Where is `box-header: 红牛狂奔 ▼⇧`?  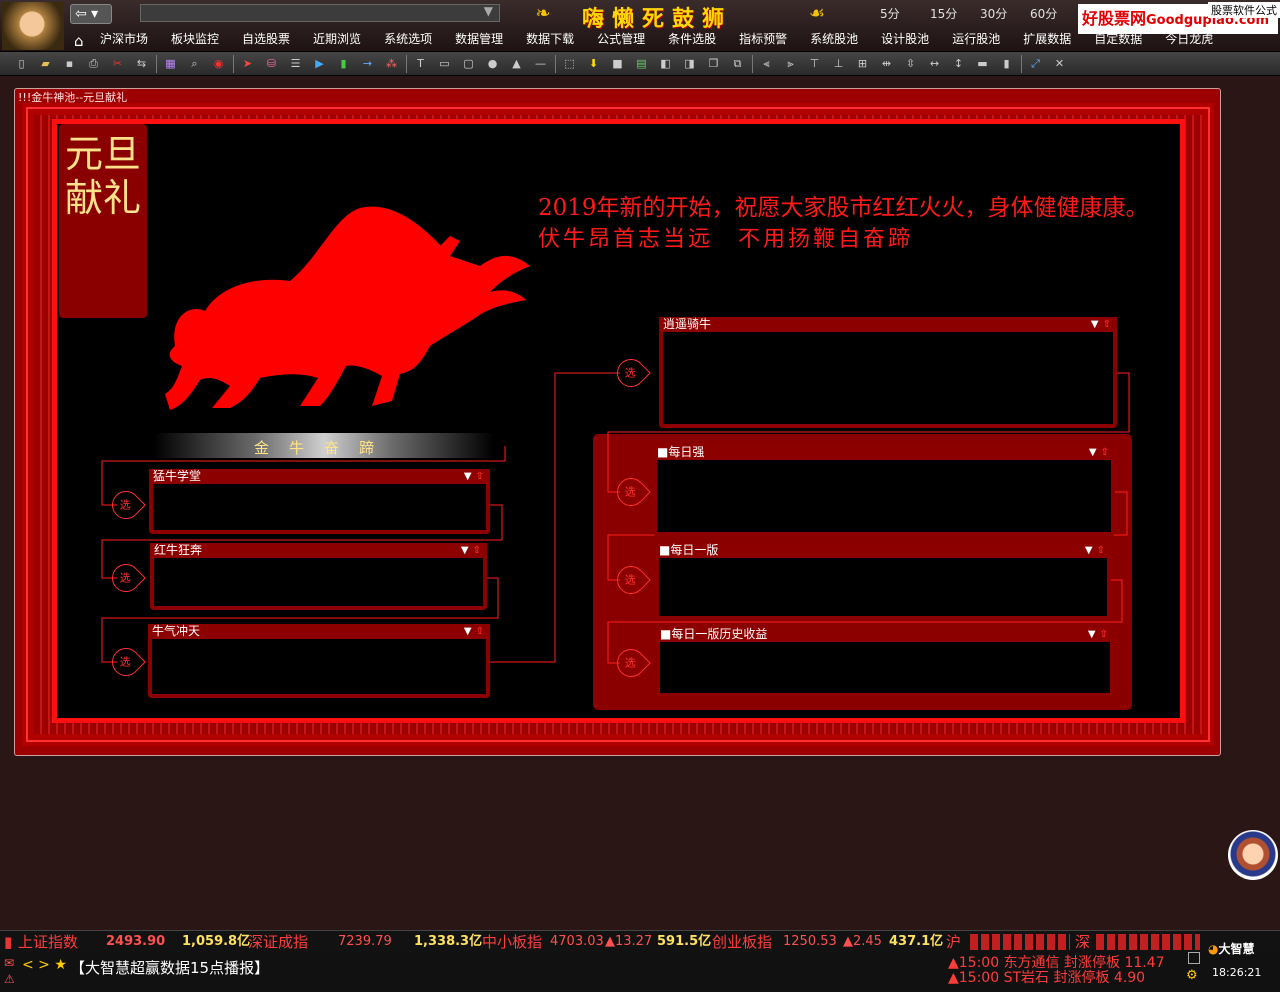
box-header: 红牛狂奔 ▼⇧ is located at coordinates (318, 550).